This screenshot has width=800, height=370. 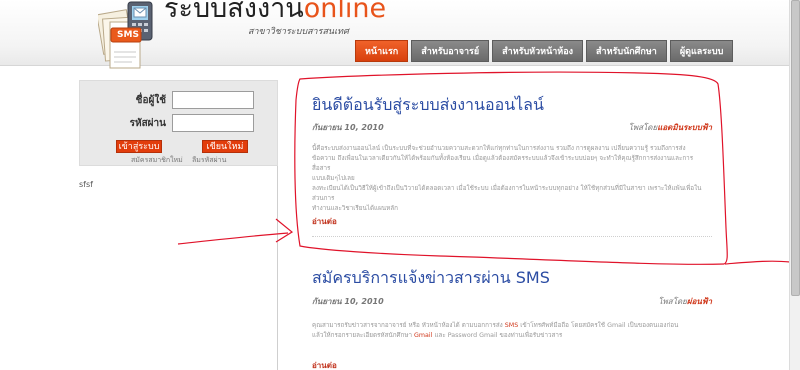 I want to click on site-title: ระบบส่งงานonline, so click(x=275, y=13).